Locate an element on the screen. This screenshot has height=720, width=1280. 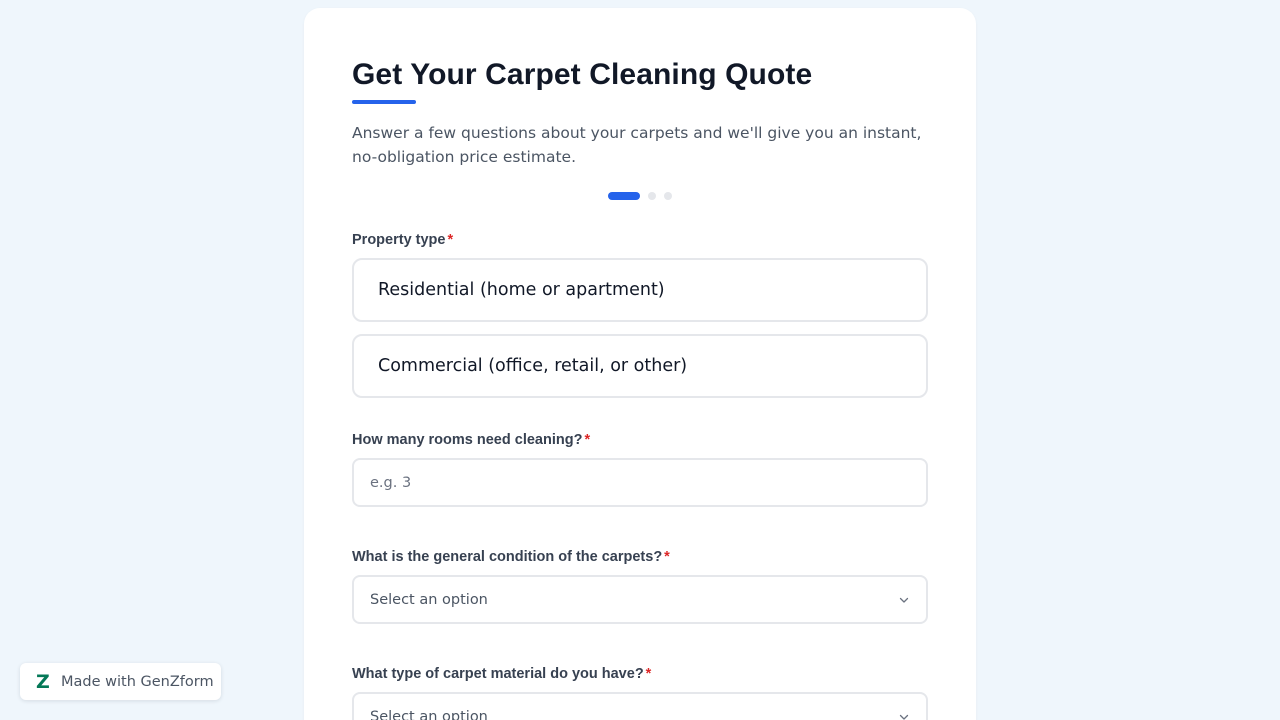
rooms-label-text: How many rooms need cleaning? is located at coordinates (467, 440).